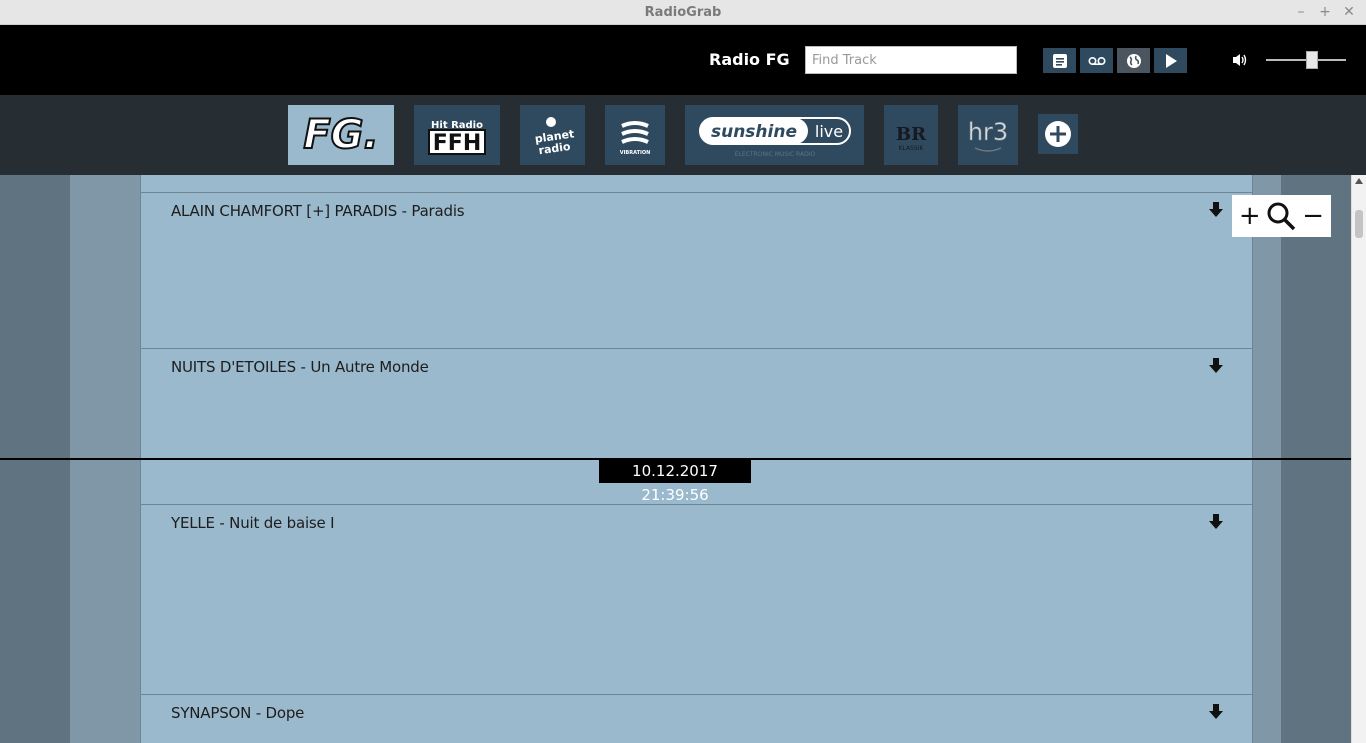  Describe the element at coordinates (1349, 12) in the screenshot. I see `close-button: ✕` at that location.